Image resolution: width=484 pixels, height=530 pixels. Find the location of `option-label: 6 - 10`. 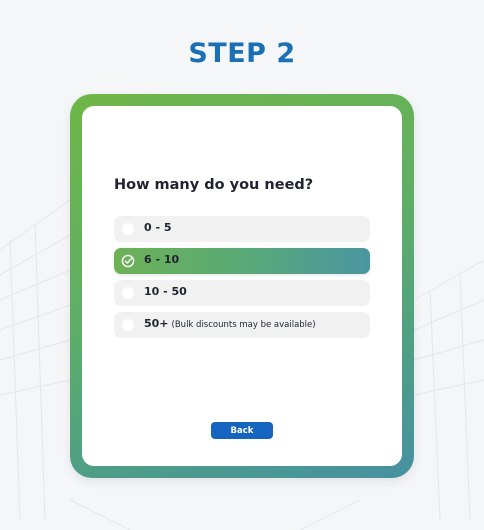

option-label: 6 - 10 is located at coordinates (162, 259).